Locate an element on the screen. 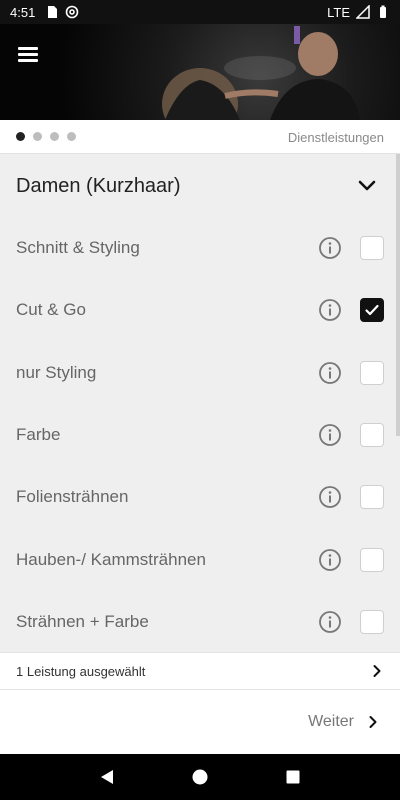 The width and height of the screenshot is (400, 800). footer-bar: Weiter is located at coordinates (200, 722).